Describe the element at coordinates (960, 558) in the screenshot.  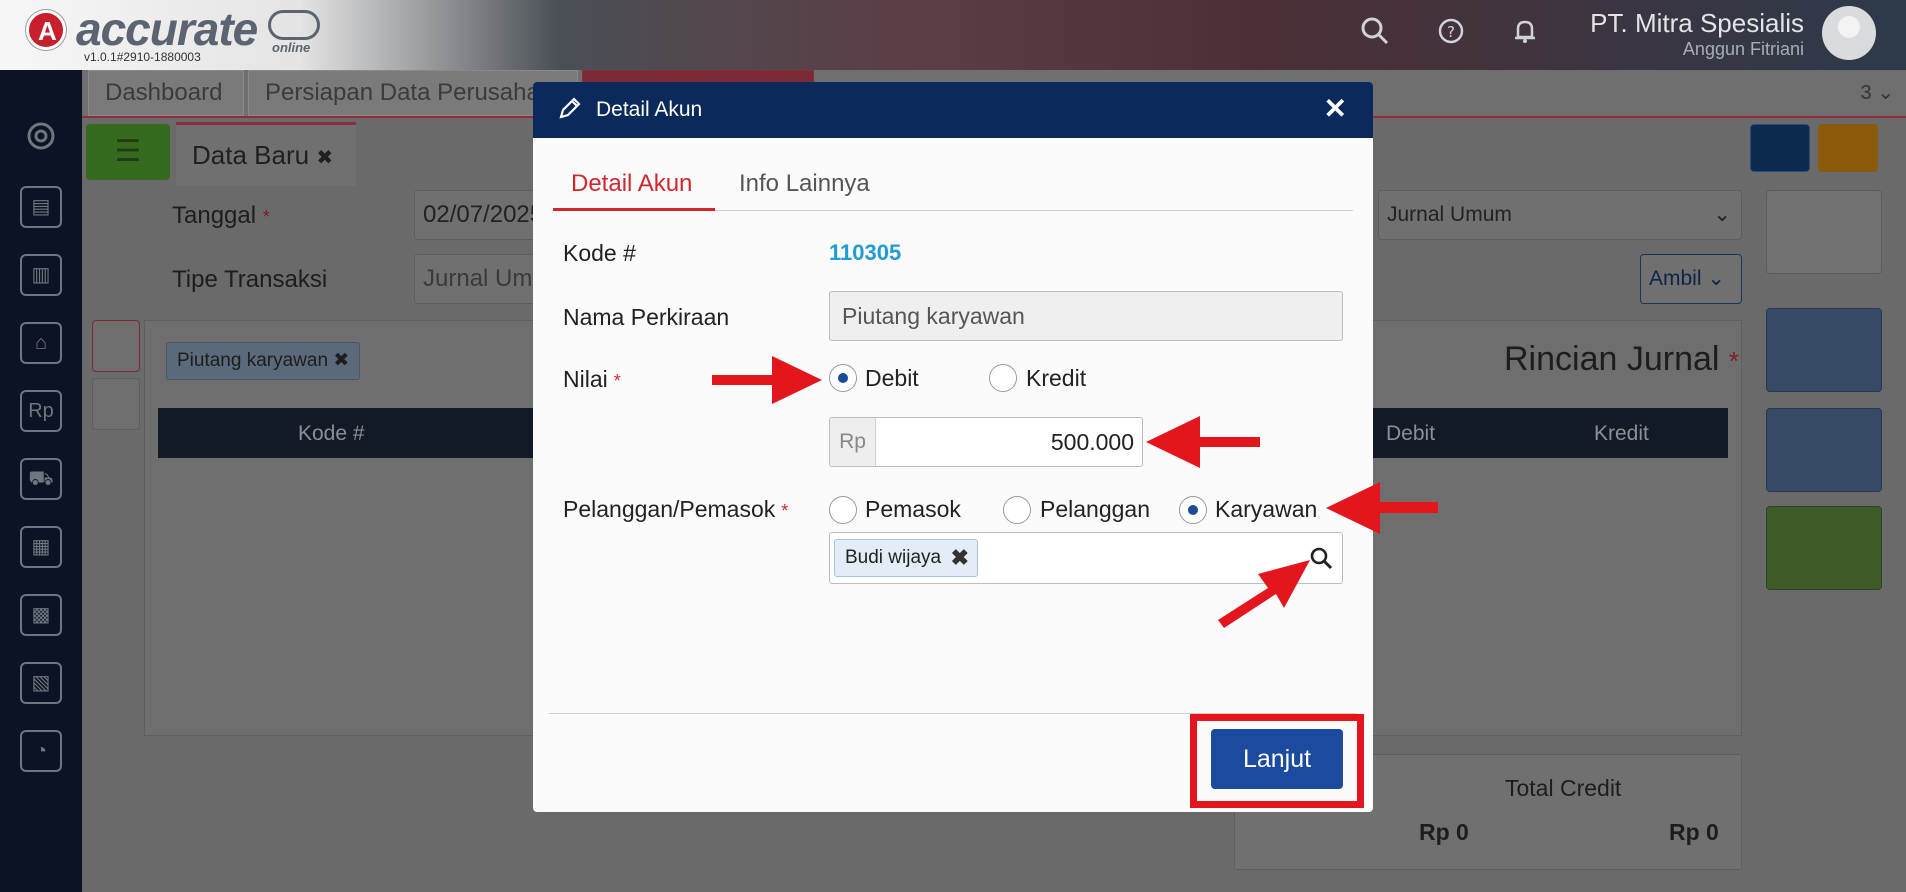
I see `remove-chip-icon: ✖` at that location.